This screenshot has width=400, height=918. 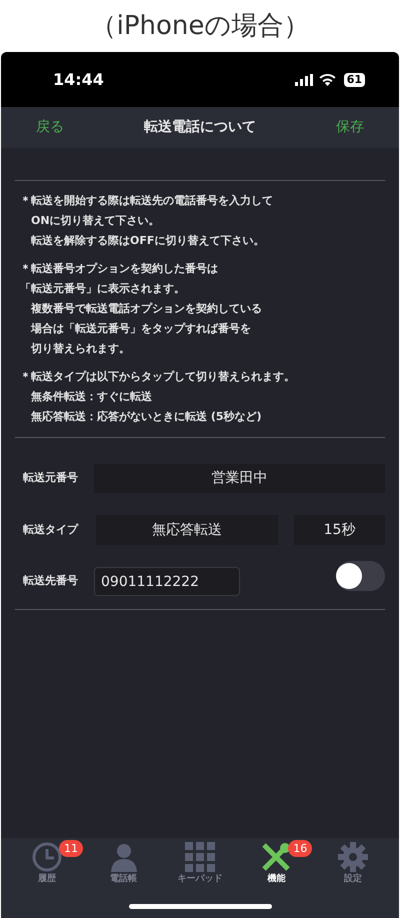 I want to click on tab-bar-item: 設定, so click(x=353, y=864).